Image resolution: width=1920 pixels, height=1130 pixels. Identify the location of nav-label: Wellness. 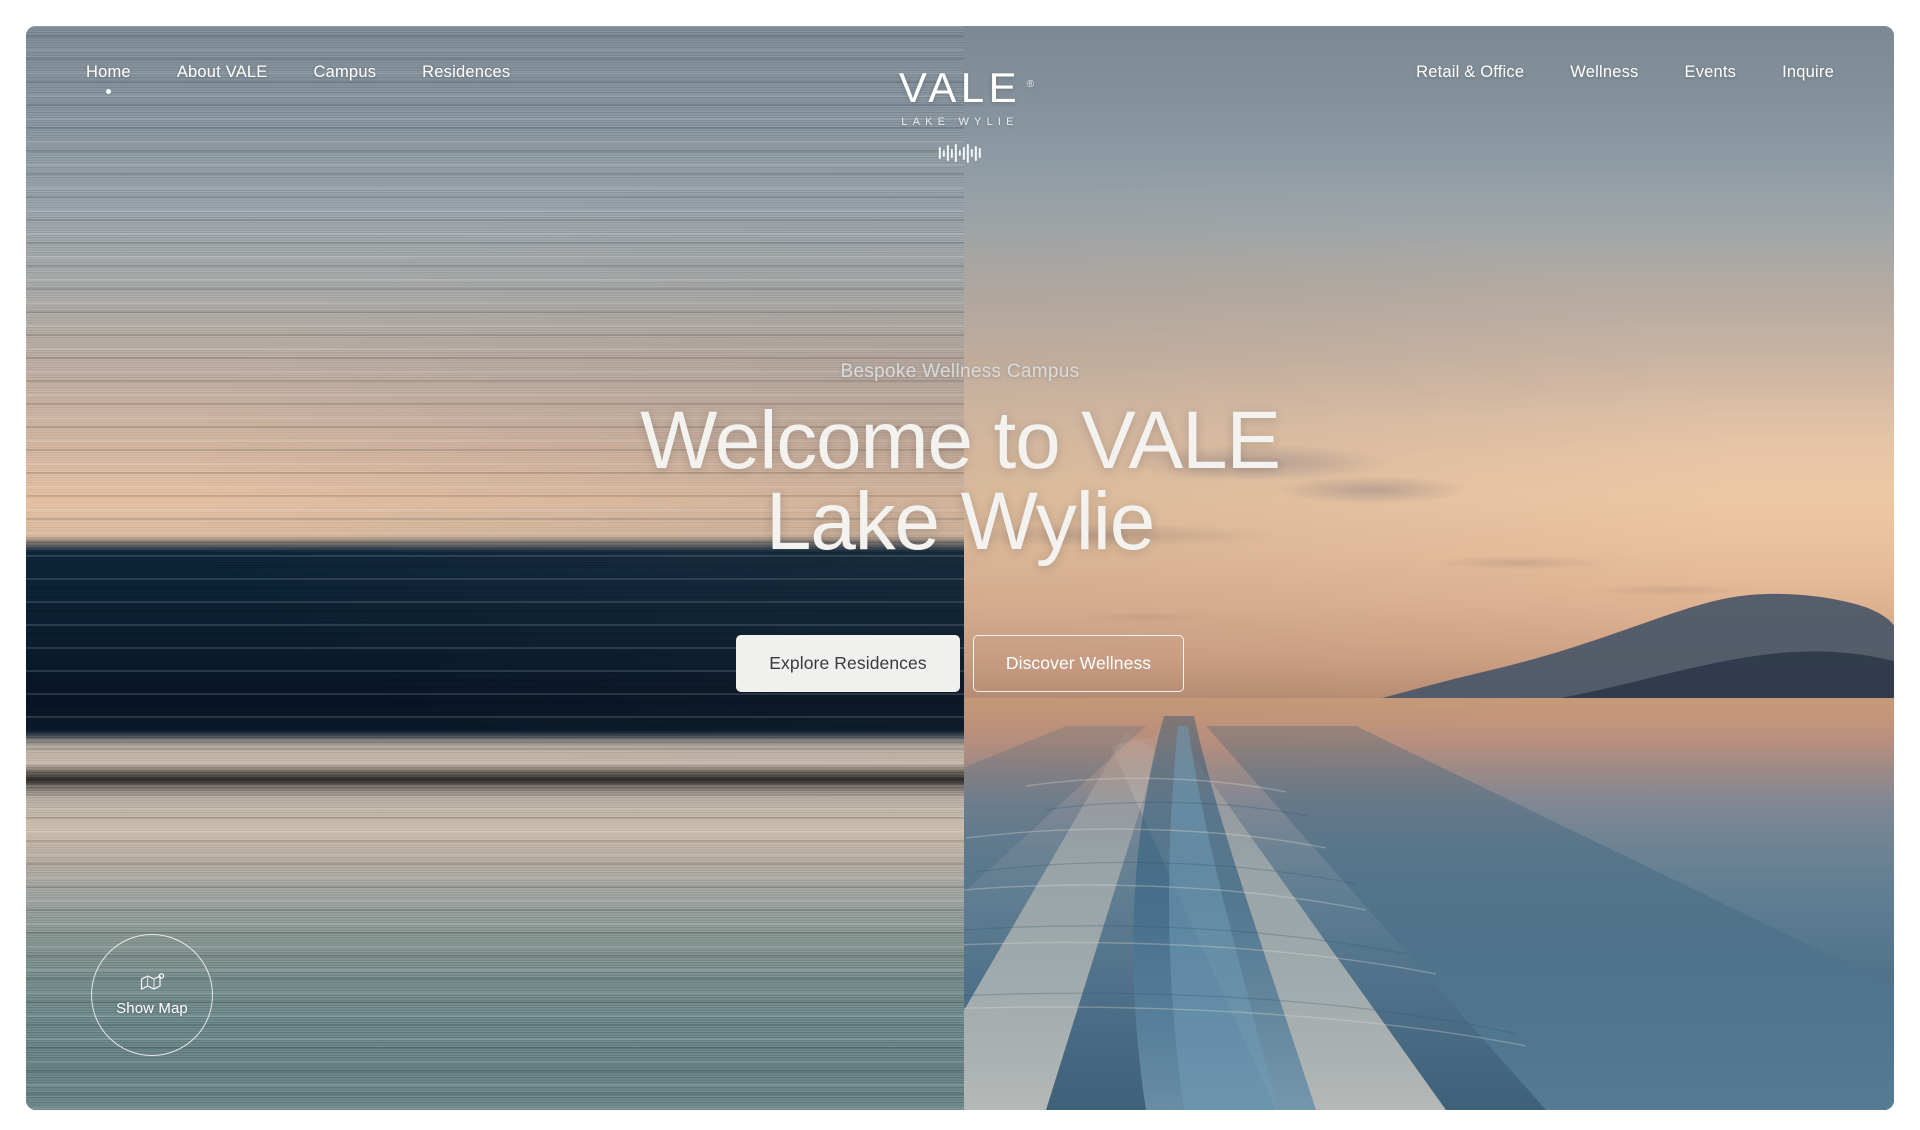
(1604, 72).